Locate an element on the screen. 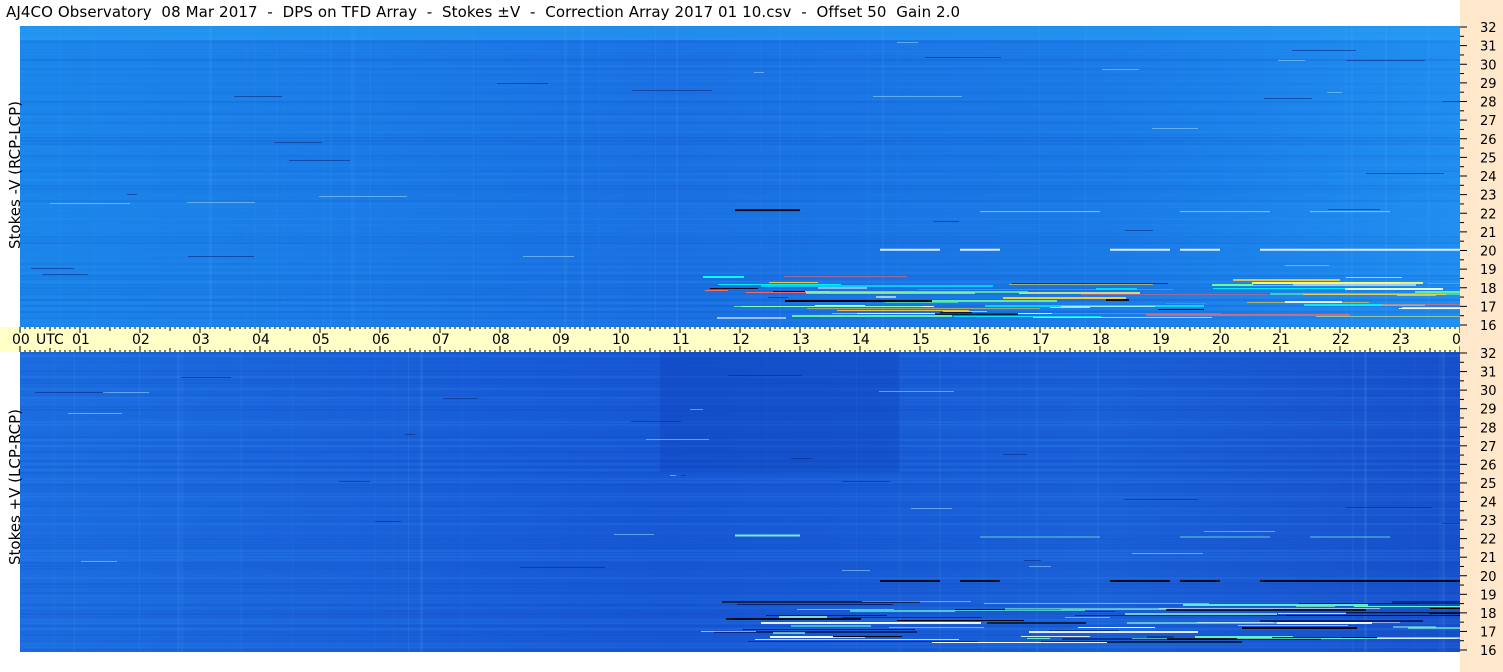  time-tick-label: 00 is located at coordinates (21, 340).